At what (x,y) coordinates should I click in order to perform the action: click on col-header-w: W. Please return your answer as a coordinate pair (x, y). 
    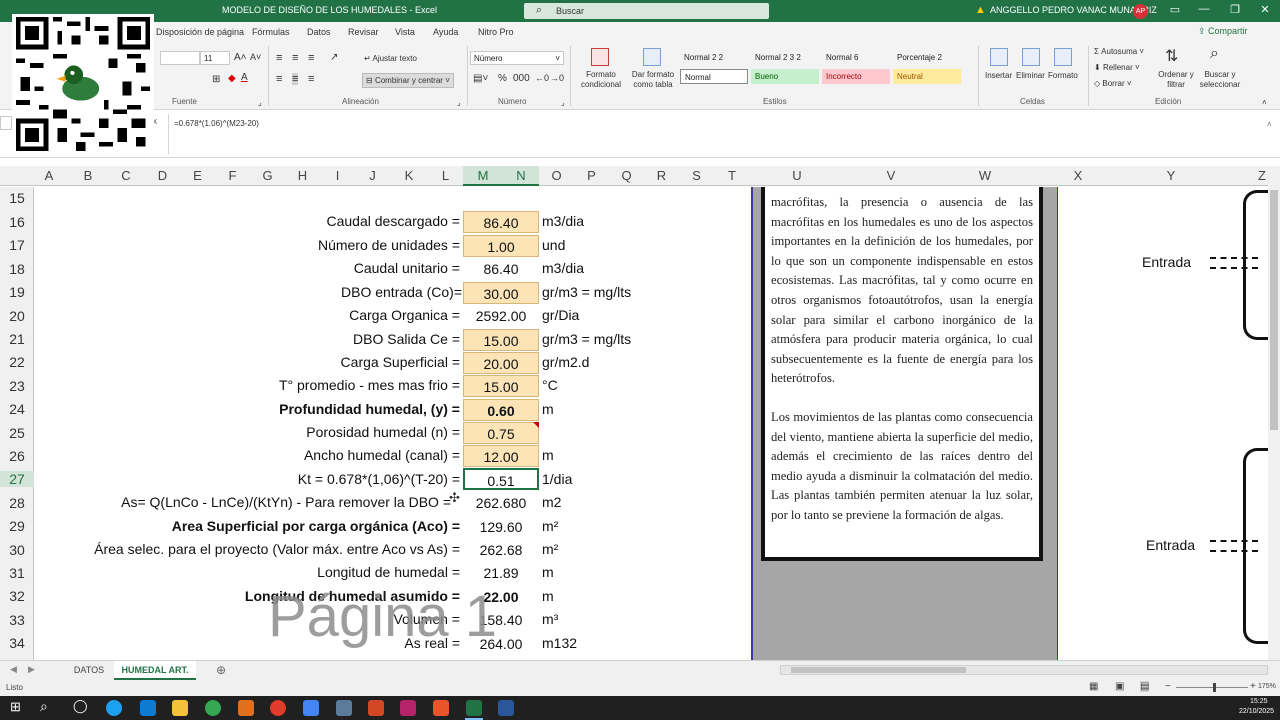
    Looking at the image, I should click on (985, 176).